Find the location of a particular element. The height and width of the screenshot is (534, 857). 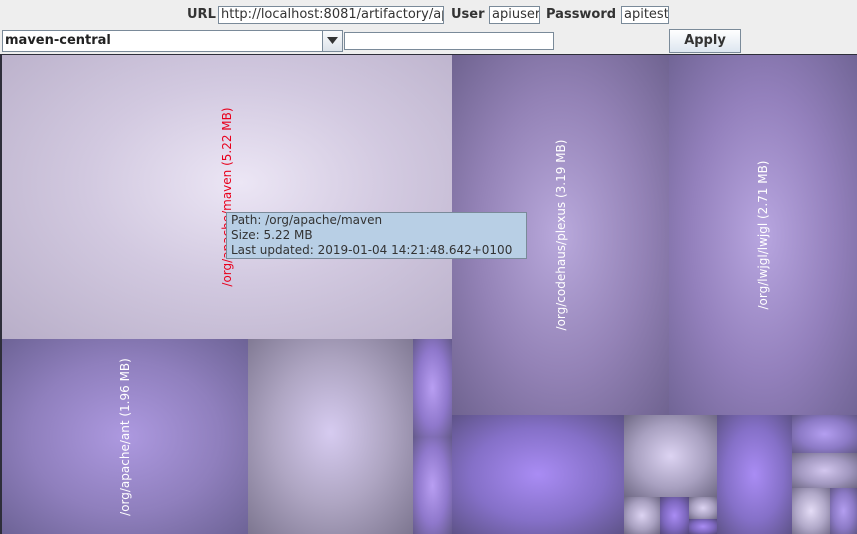

repository-select: maven-central is located at coordinates (172, 41).